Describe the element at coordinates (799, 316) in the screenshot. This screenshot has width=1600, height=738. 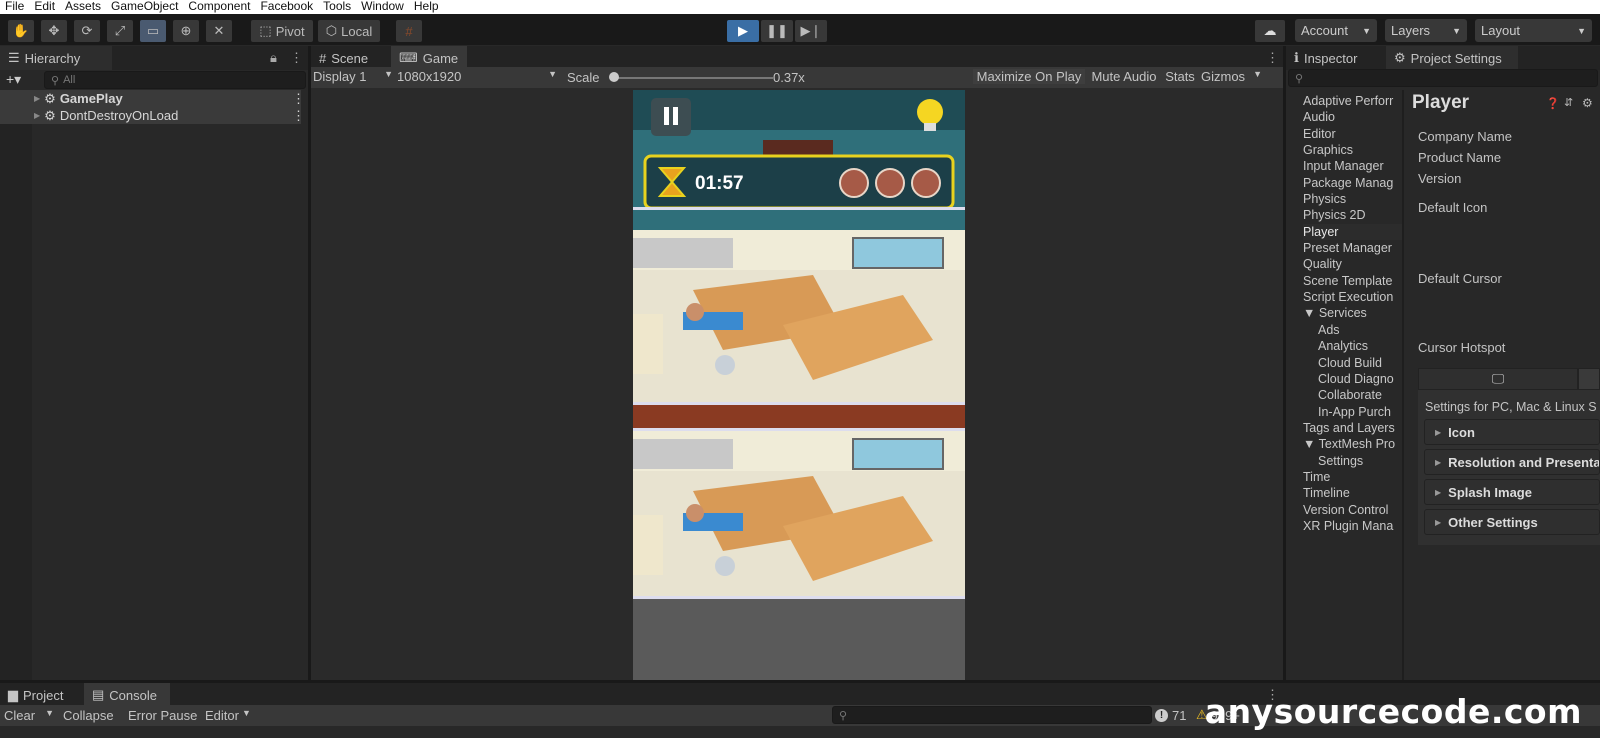
I see `top-image` at that location.